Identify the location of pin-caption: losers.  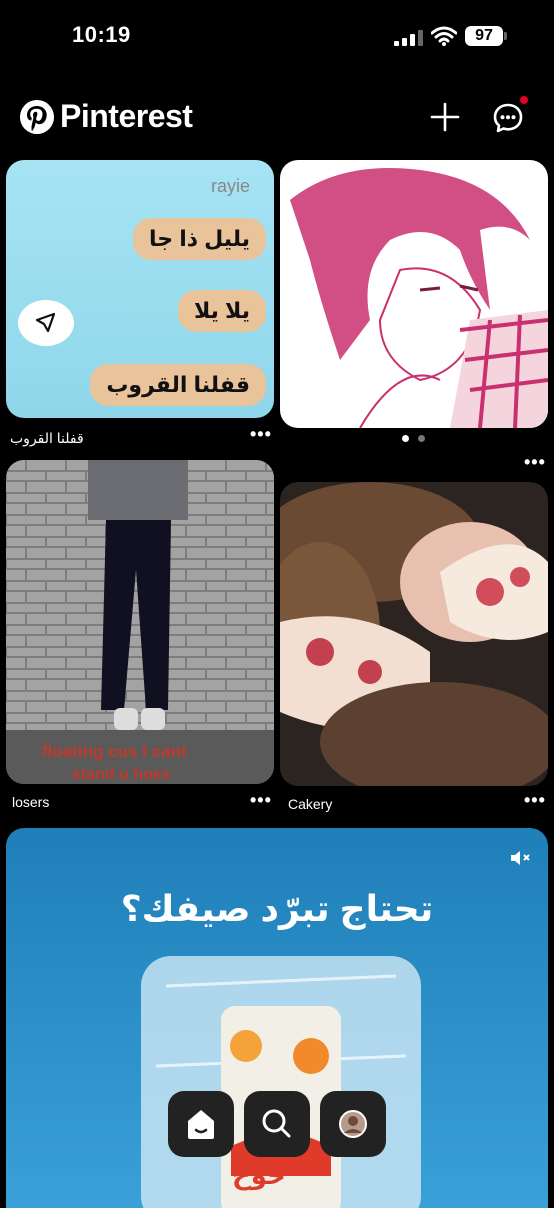
(30, 802).